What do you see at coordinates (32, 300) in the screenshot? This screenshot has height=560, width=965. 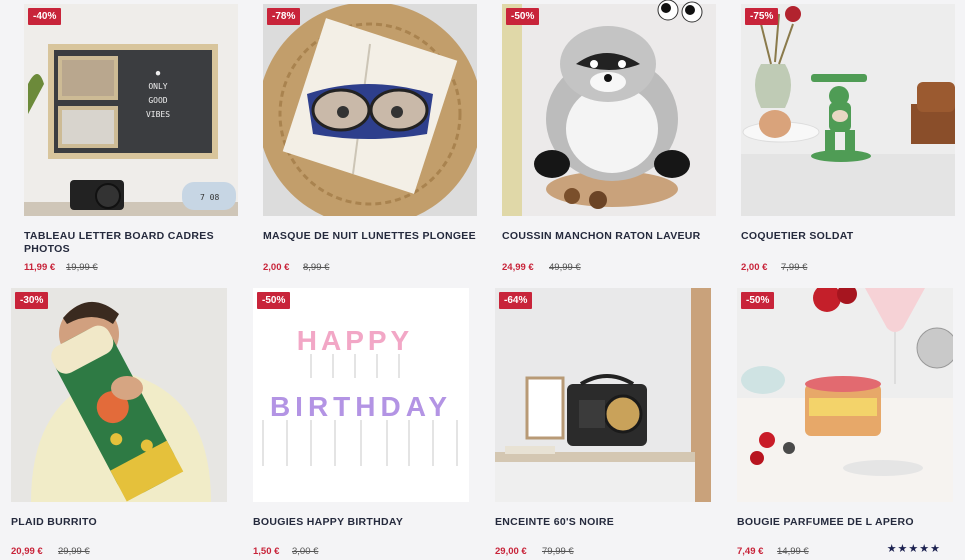 I see `discount-badge: -30%` at bounding box center [32, 300].